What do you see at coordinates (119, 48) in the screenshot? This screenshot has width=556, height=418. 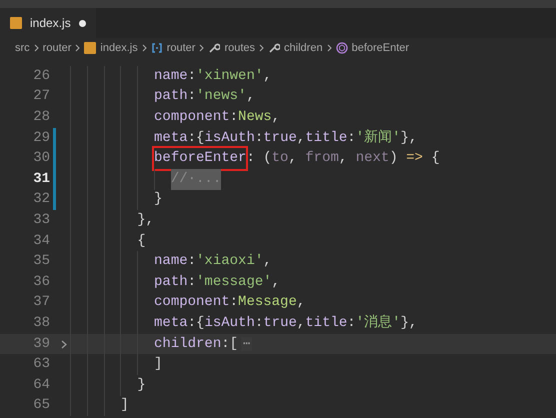 I see `breadcrumb-item: index.js` at bounding box center [119, 48].